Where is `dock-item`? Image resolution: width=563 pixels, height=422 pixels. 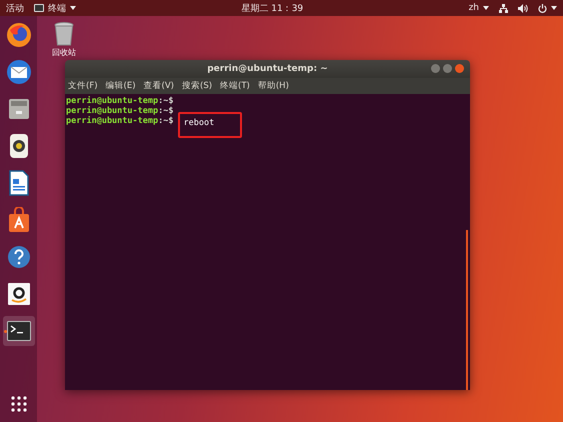
dock-item is located at coordinates (18, 331).